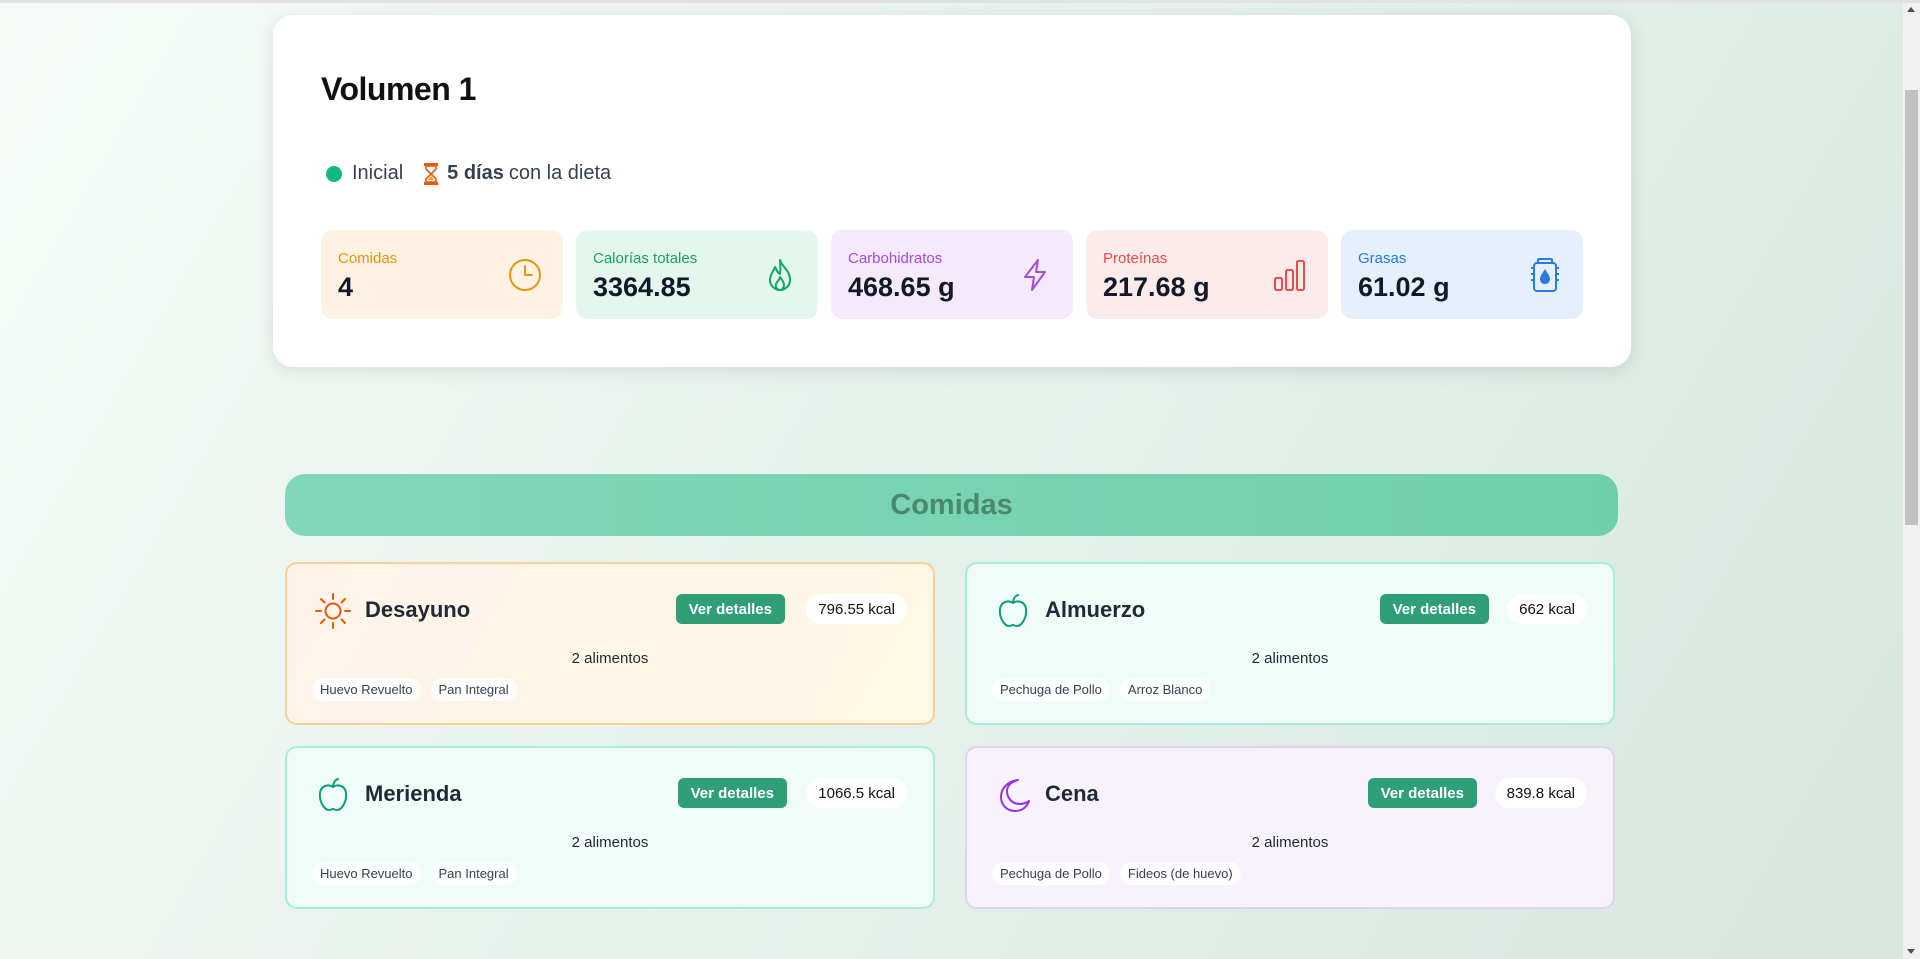 Image resolution: width=1920 pixels, height=959 pixels. Describe the element at coordinates (1095, 609) in the screenshot. I see `meal-name: Almuerzo` at that location.